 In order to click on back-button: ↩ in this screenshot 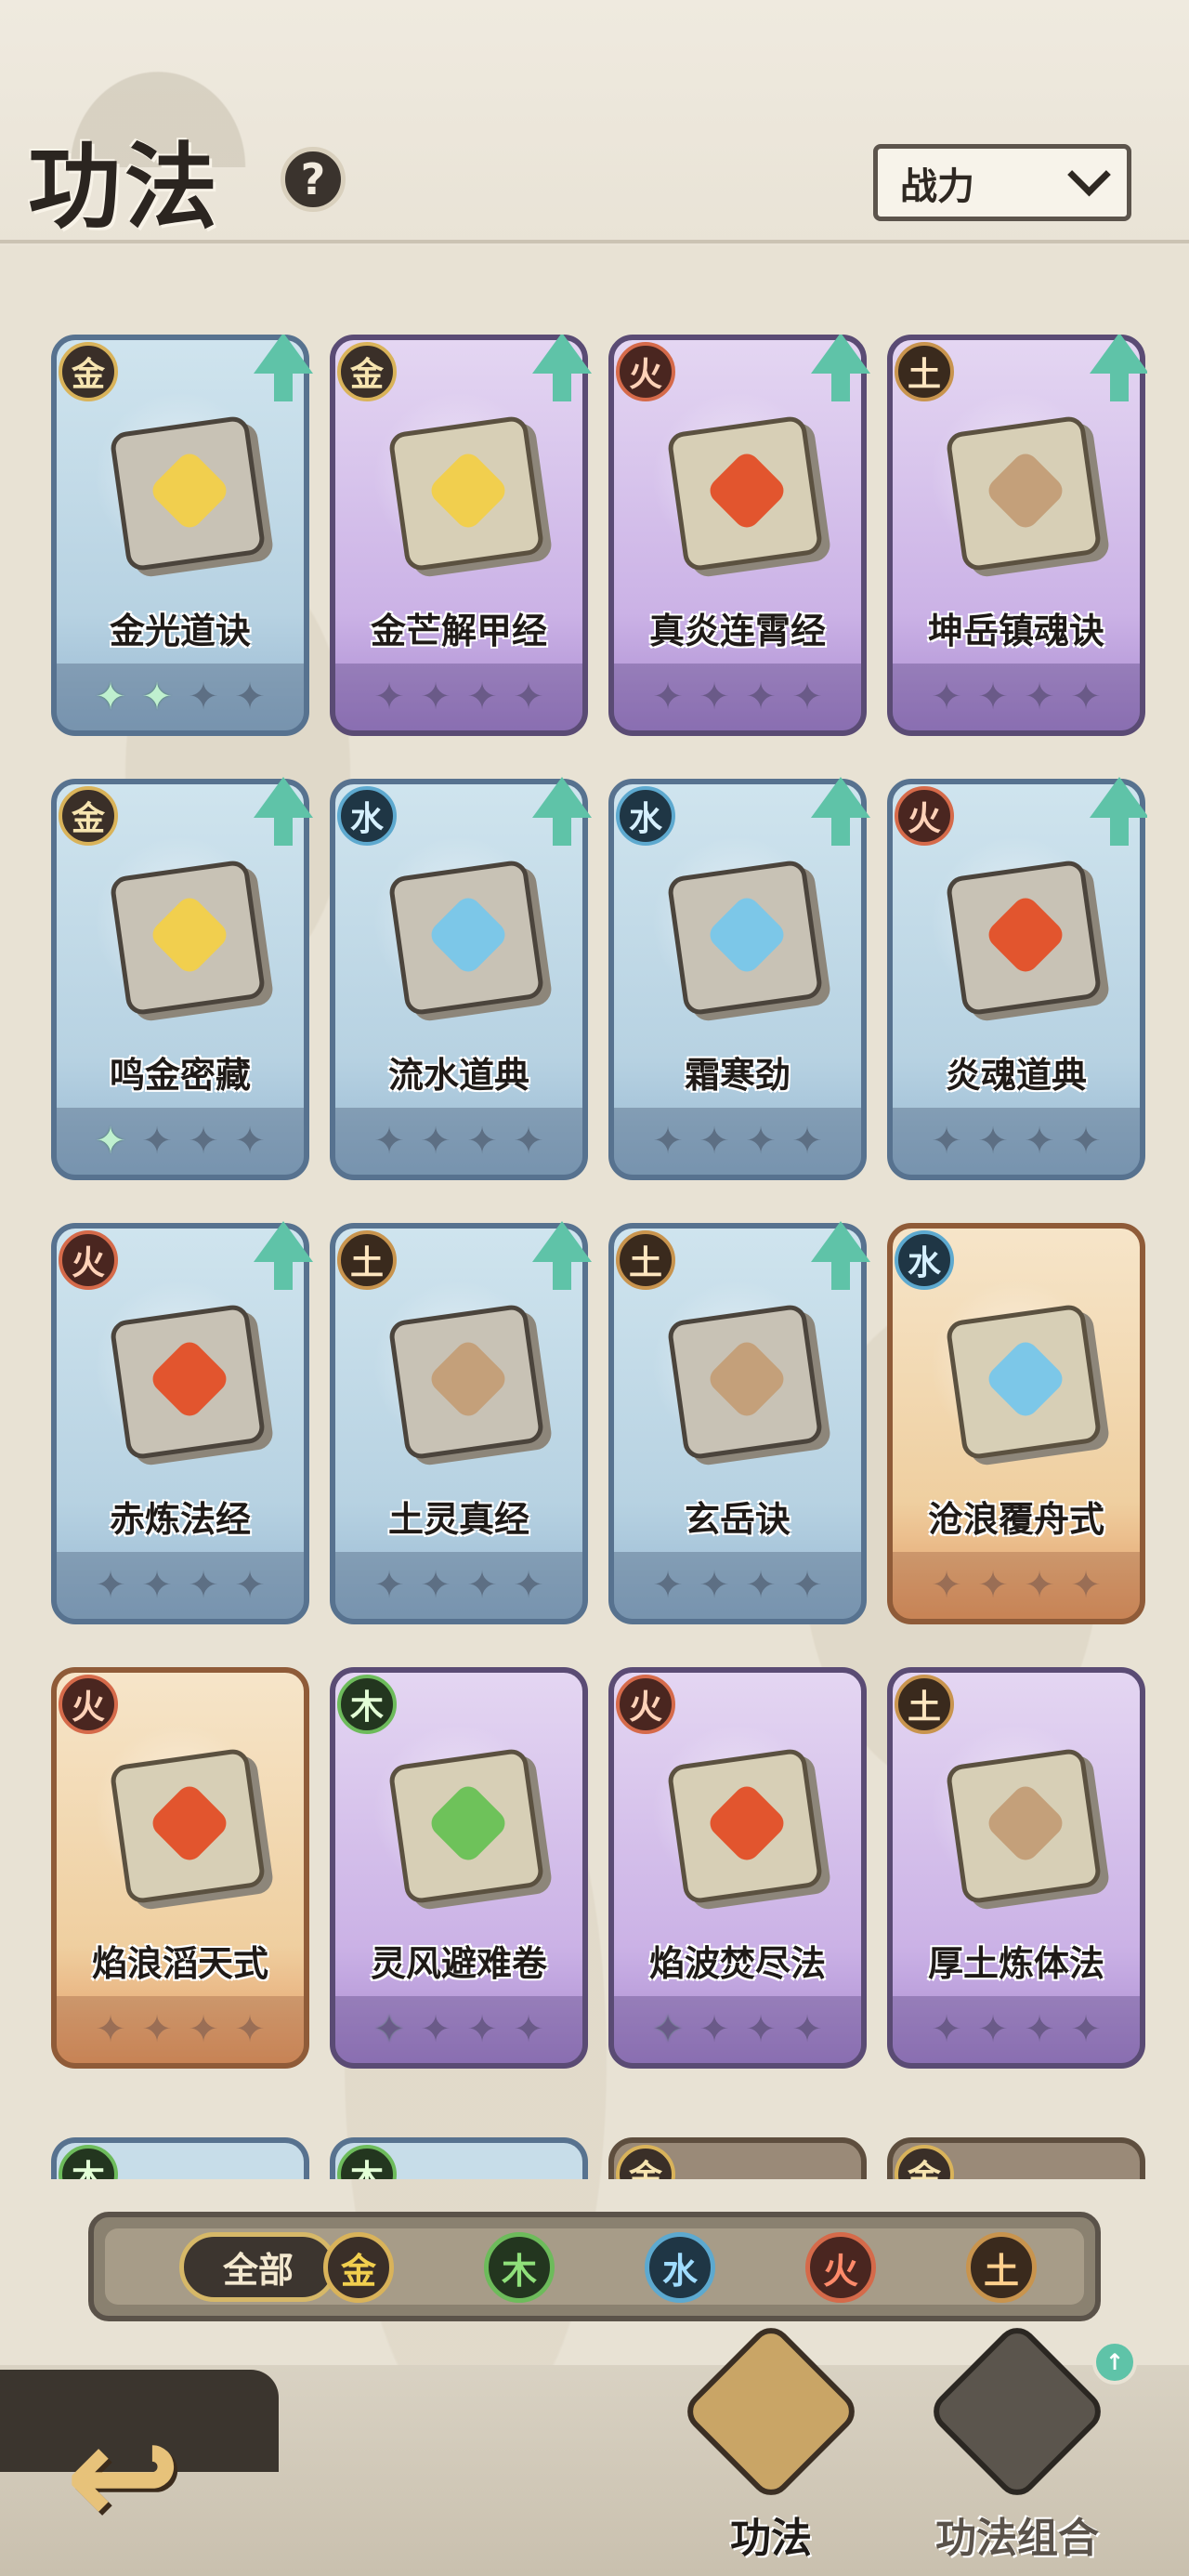, I will do `click(144, 2473)`.